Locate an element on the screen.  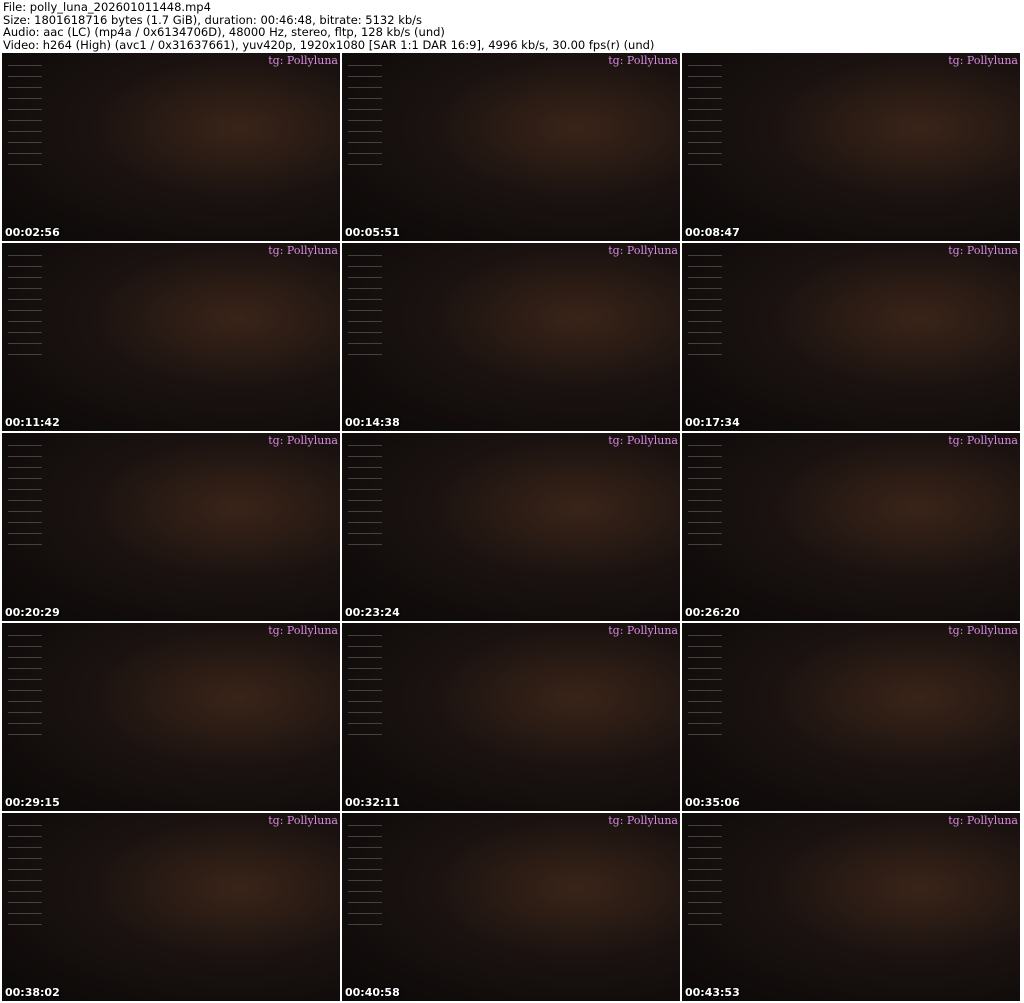
video-thumbnail: tg: Pollyluna 00:23:24 is located at coordinates (511, 527).